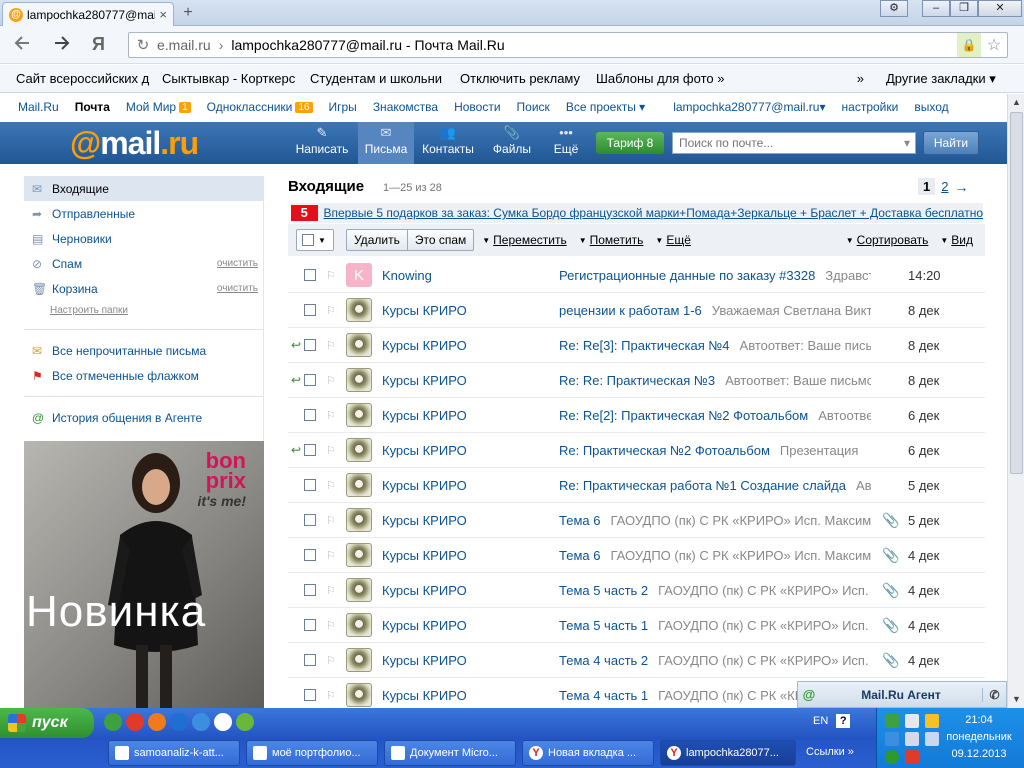 Image resolution: width=1024 pixels, height=768 pixels. I want to click on torrent-icon, so click(245, 722).